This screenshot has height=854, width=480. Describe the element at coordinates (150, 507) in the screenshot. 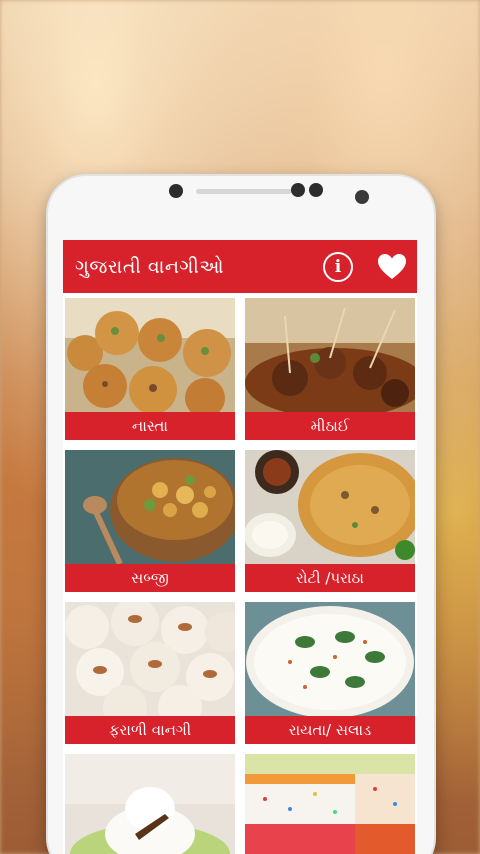

I see `vegetable-curry-photo` at that location.